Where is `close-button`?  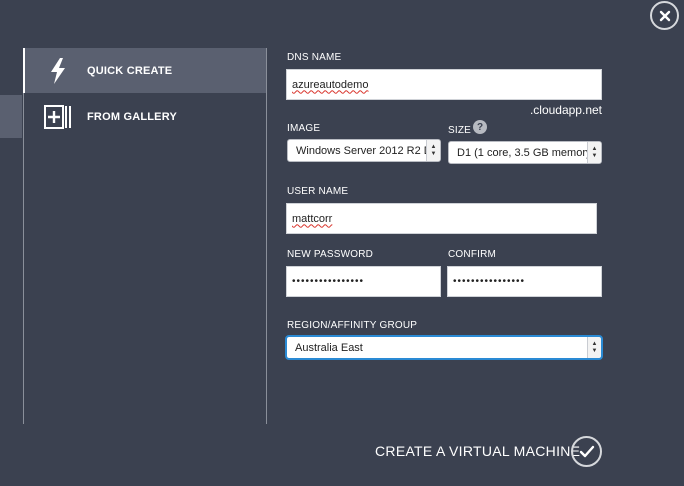 close-button is located at coordinates (664, 15).